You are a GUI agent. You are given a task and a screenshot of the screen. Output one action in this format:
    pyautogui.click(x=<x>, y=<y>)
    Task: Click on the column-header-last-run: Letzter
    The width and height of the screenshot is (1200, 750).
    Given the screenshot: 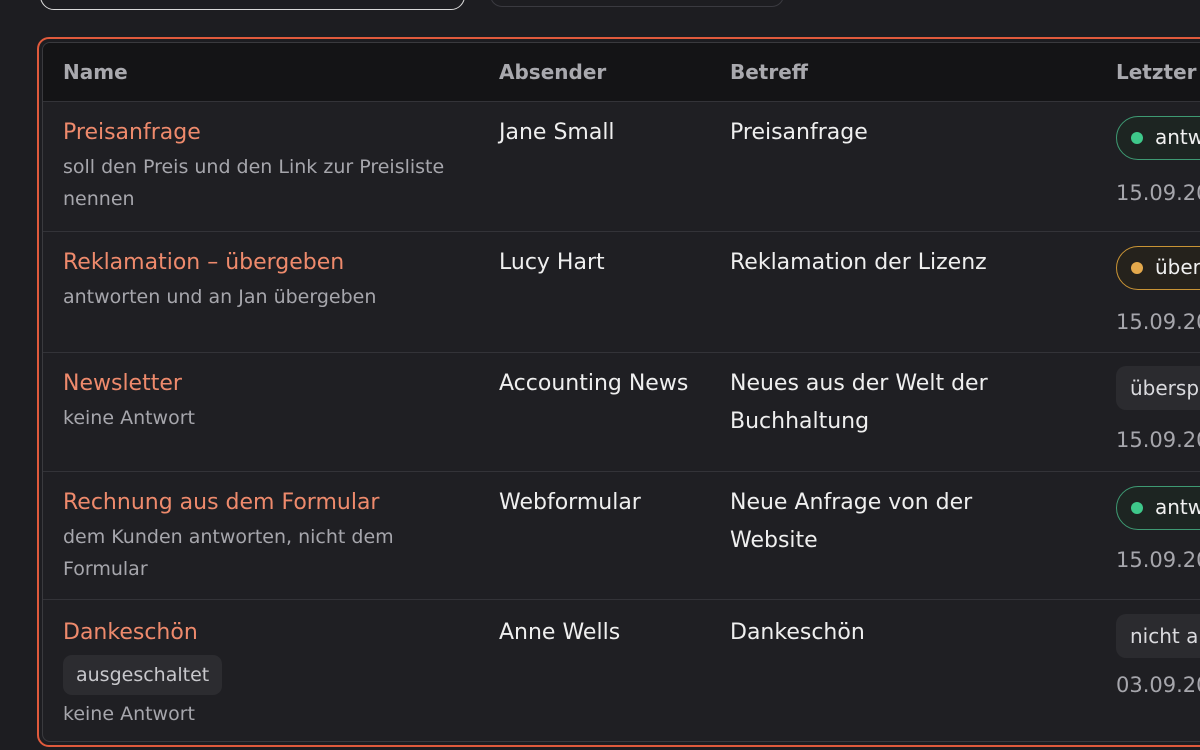 What is the action you would take?
    pyautogui.click(x=1156, y=72)
    